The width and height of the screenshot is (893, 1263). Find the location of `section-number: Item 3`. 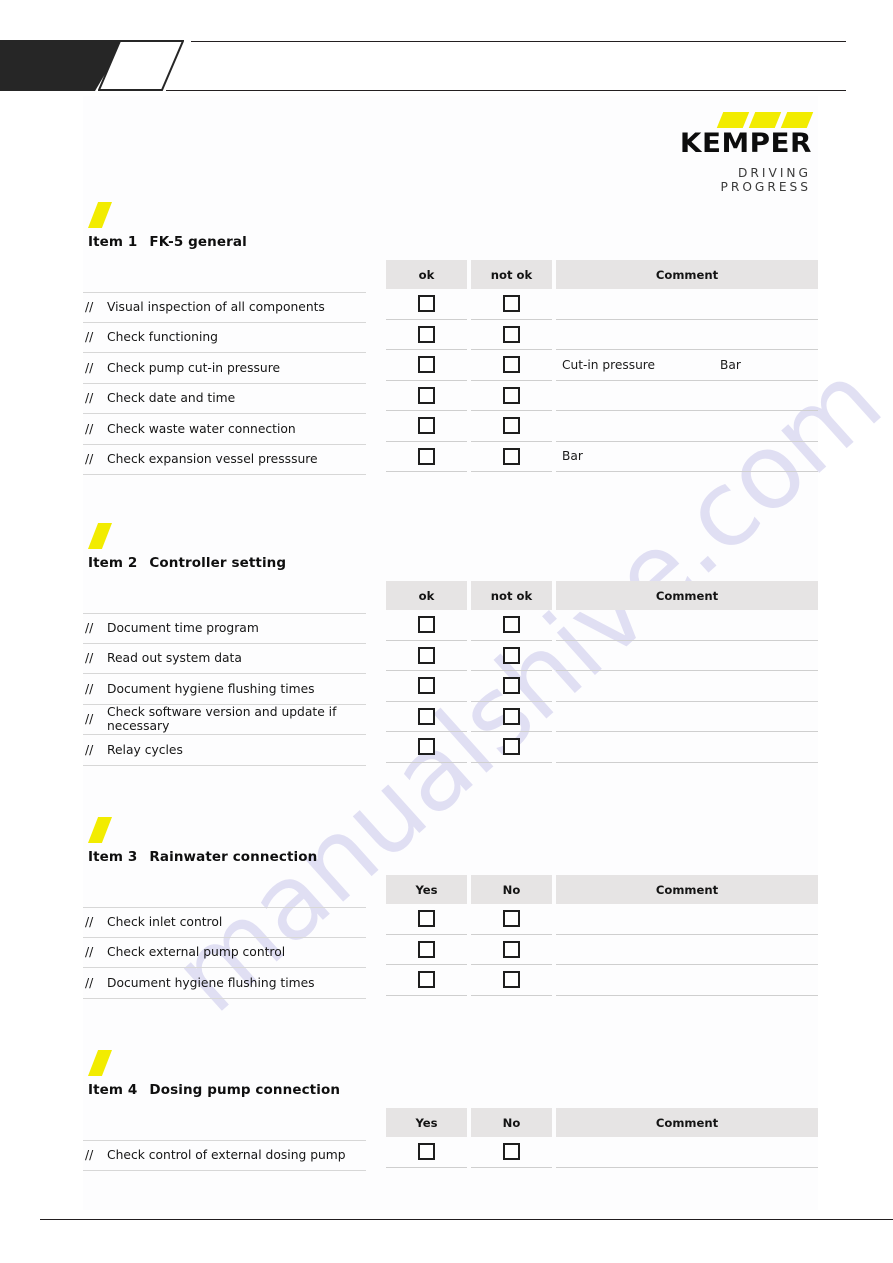

section-number: Item 3 is located at coordinates (113, 857).